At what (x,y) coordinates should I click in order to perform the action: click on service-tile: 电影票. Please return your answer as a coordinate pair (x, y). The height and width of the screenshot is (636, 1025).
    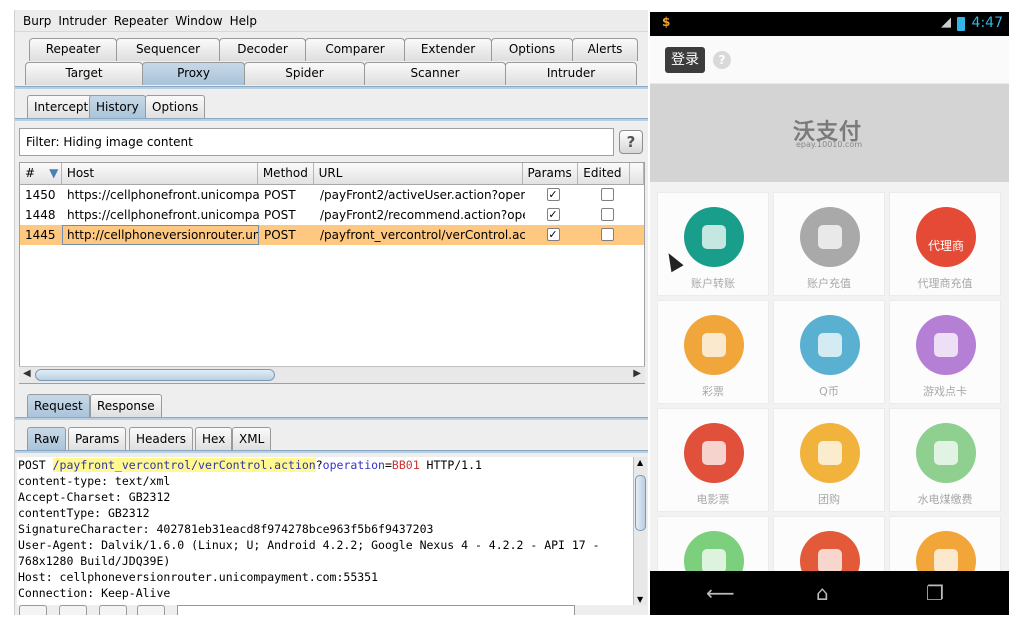
    Looking at the image, I should click on (713, 460).